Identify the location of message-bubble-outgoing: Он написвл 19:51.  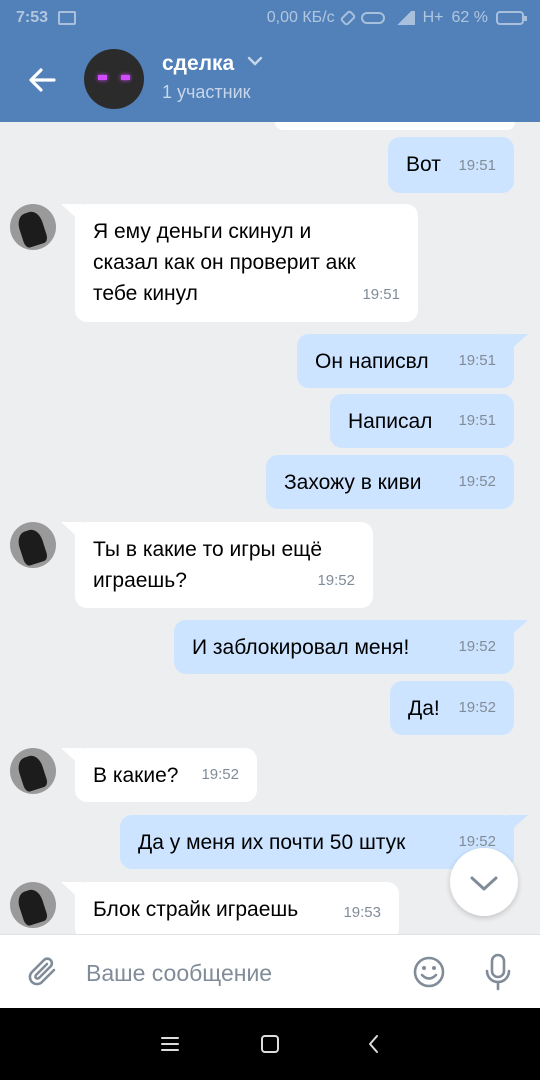
(412, 361).